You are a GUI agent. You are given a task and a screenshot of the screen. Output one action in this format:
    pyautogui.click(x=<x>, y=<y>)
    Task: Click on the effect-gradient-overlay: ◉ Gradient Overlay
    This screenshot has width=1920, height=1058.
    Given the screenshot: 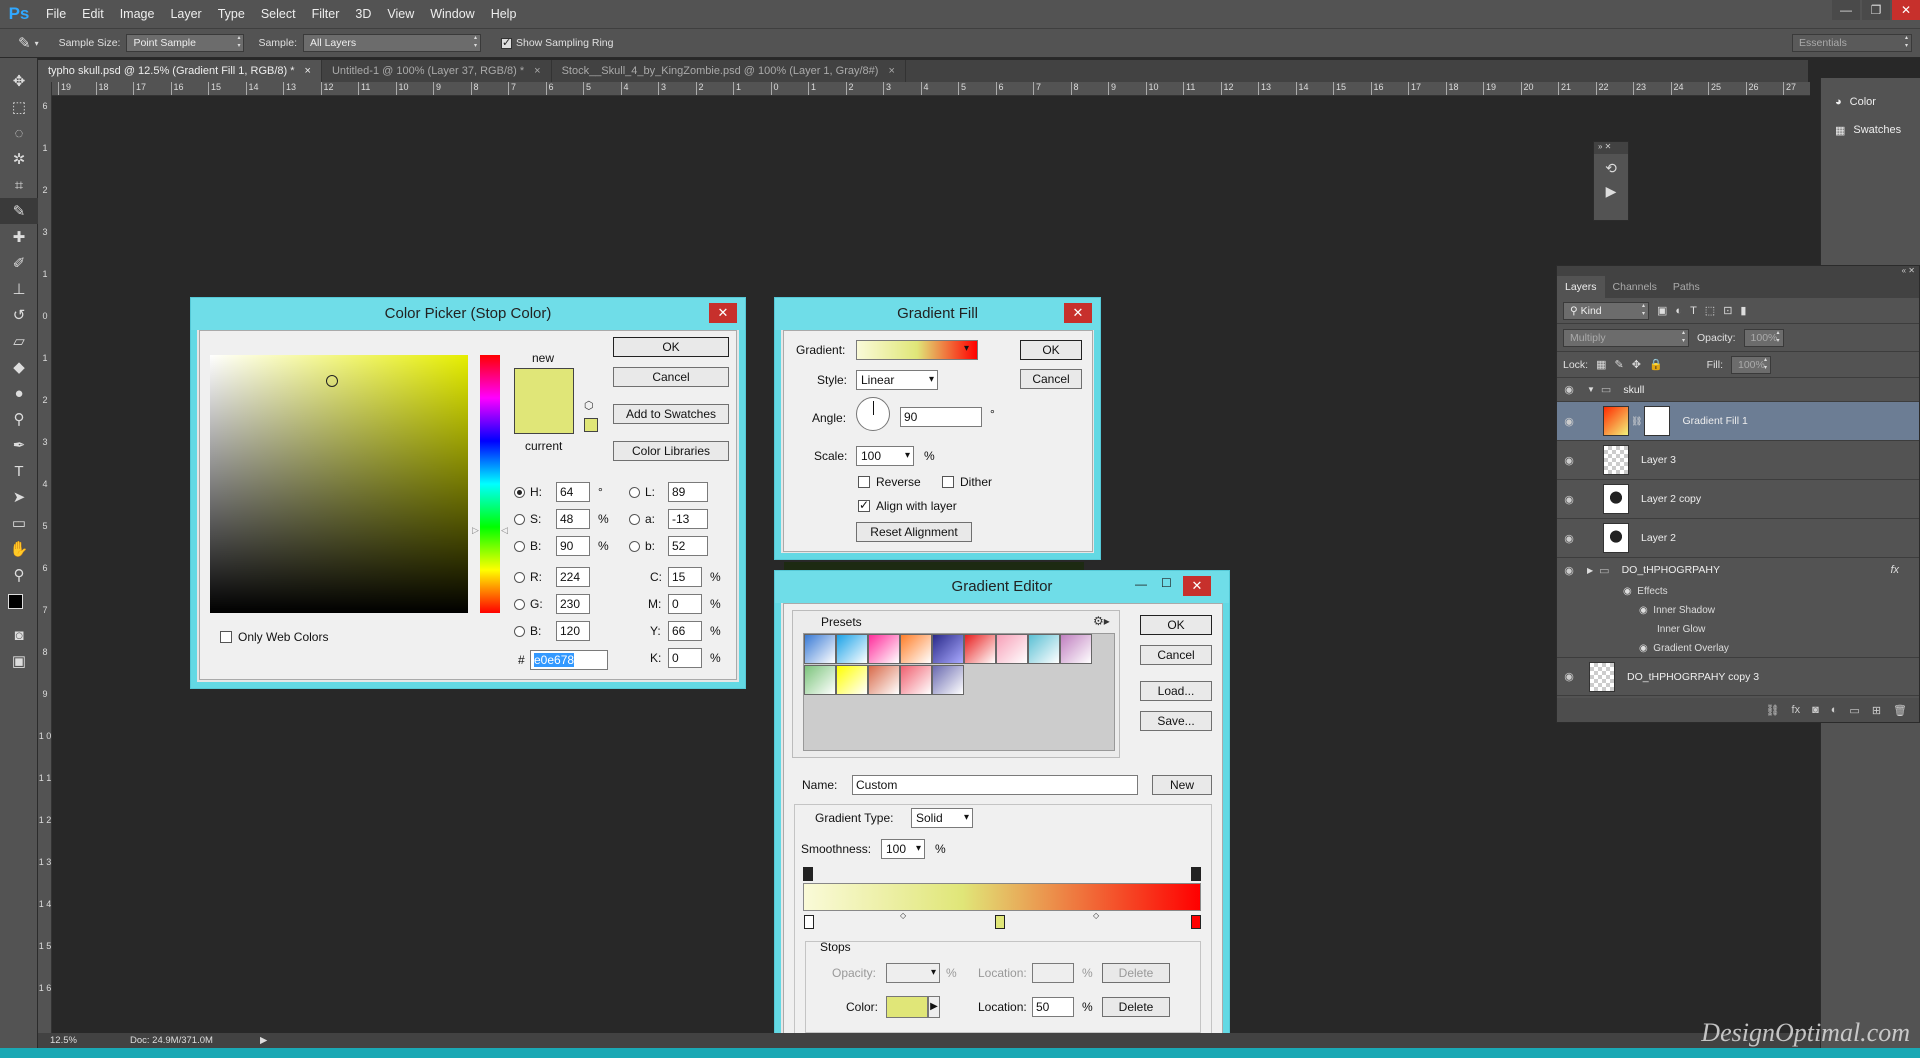 What is the action you would take?
    pyautogui.click(x=1738, y=648)
    